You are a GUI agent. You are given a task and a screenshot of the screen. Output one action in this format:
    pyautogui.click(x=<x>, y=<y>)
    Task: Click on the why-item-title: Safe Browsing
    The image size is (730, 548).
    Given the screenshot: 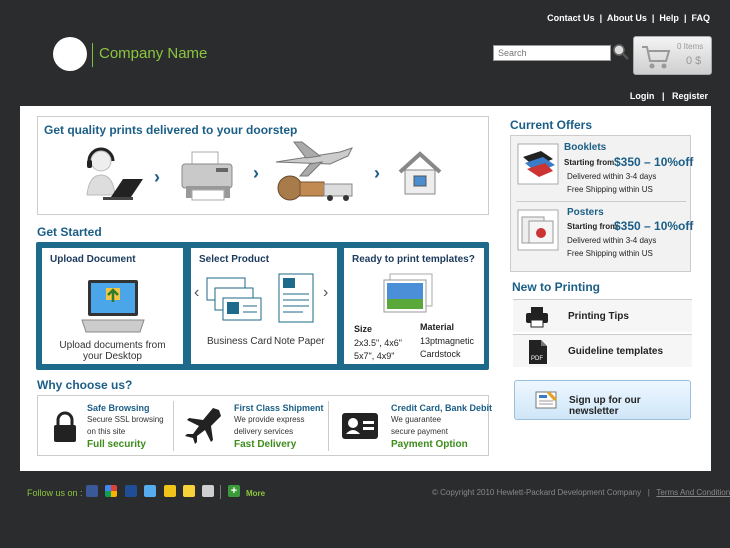 What is the action you would take?
    pyautogui.click(x=118, y=408)
    